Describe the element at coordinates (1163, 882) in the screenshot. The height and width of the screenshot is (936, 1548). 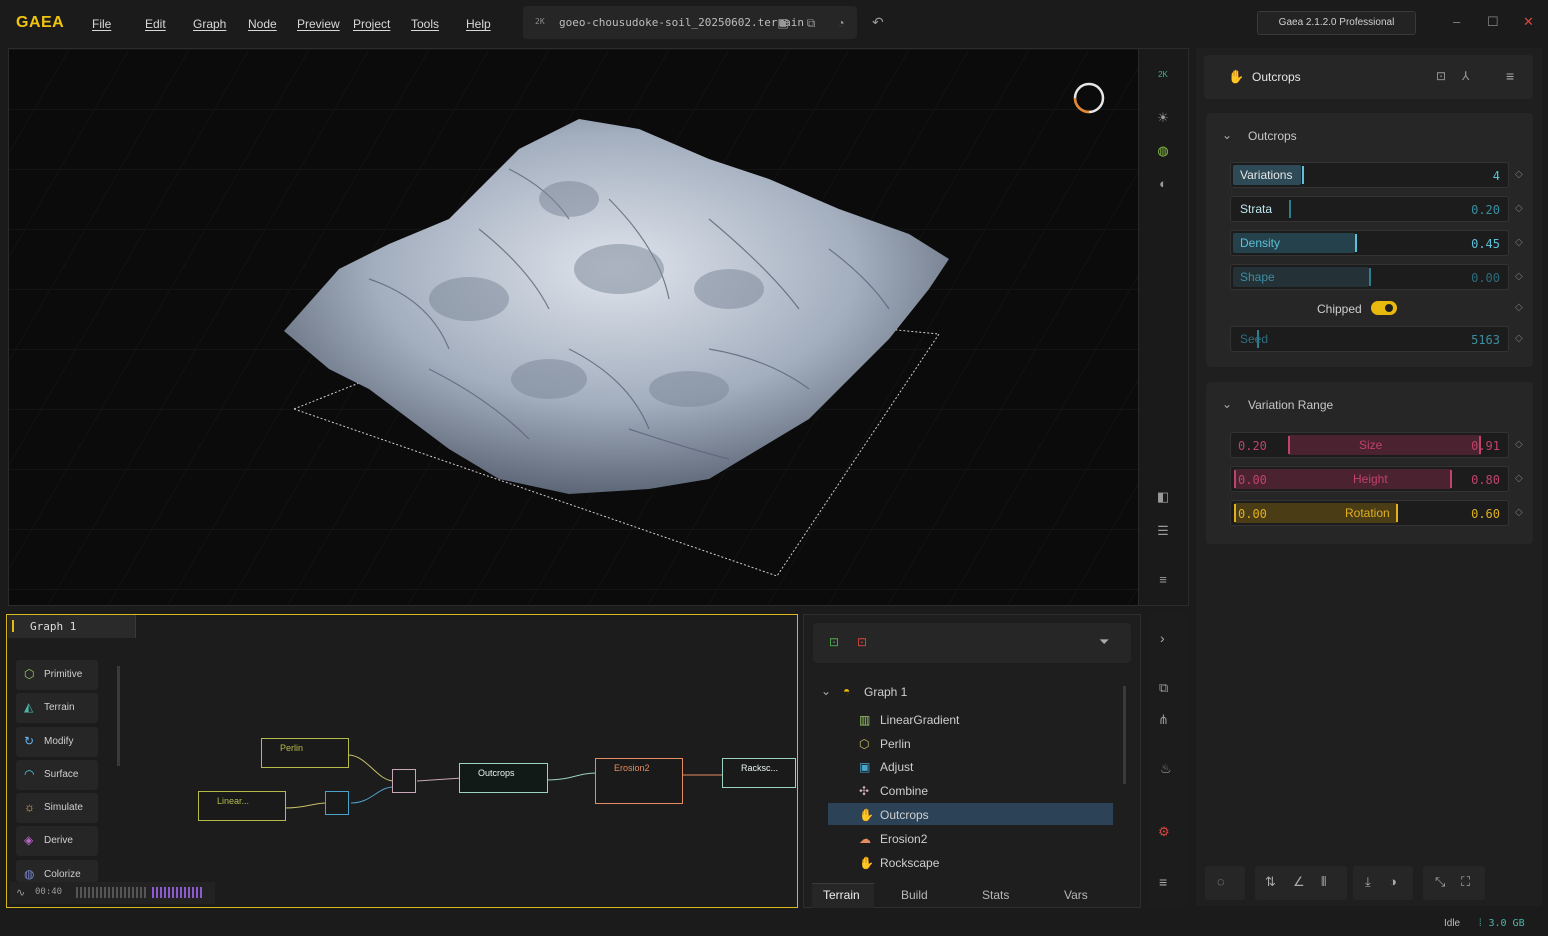
I see `panel-menu-icon: ≡` at that location.